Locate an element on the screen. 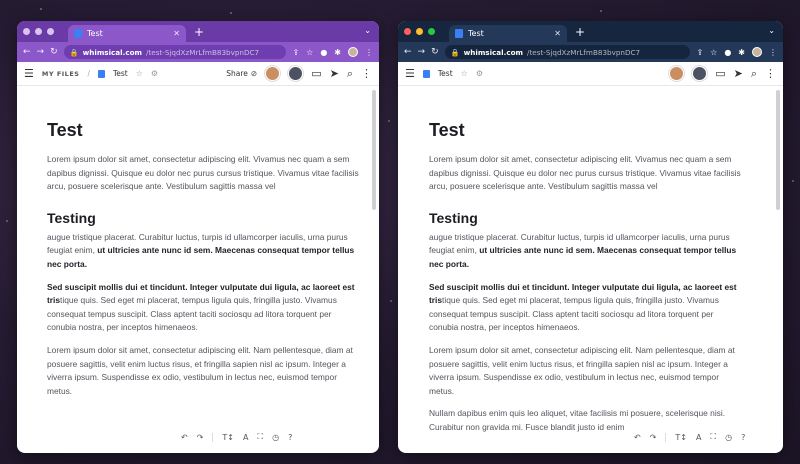 The image size is (800, 464). globe-icon: ⊘ is located at coordinates (254, 73).